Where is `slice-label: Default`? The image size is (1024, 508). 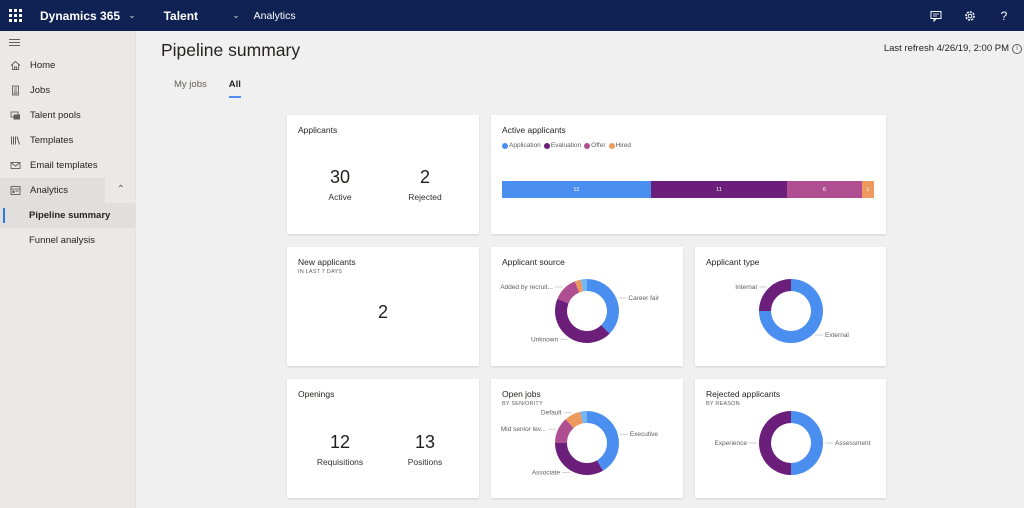
slice-label: Default is located at coordinates (551, 413).